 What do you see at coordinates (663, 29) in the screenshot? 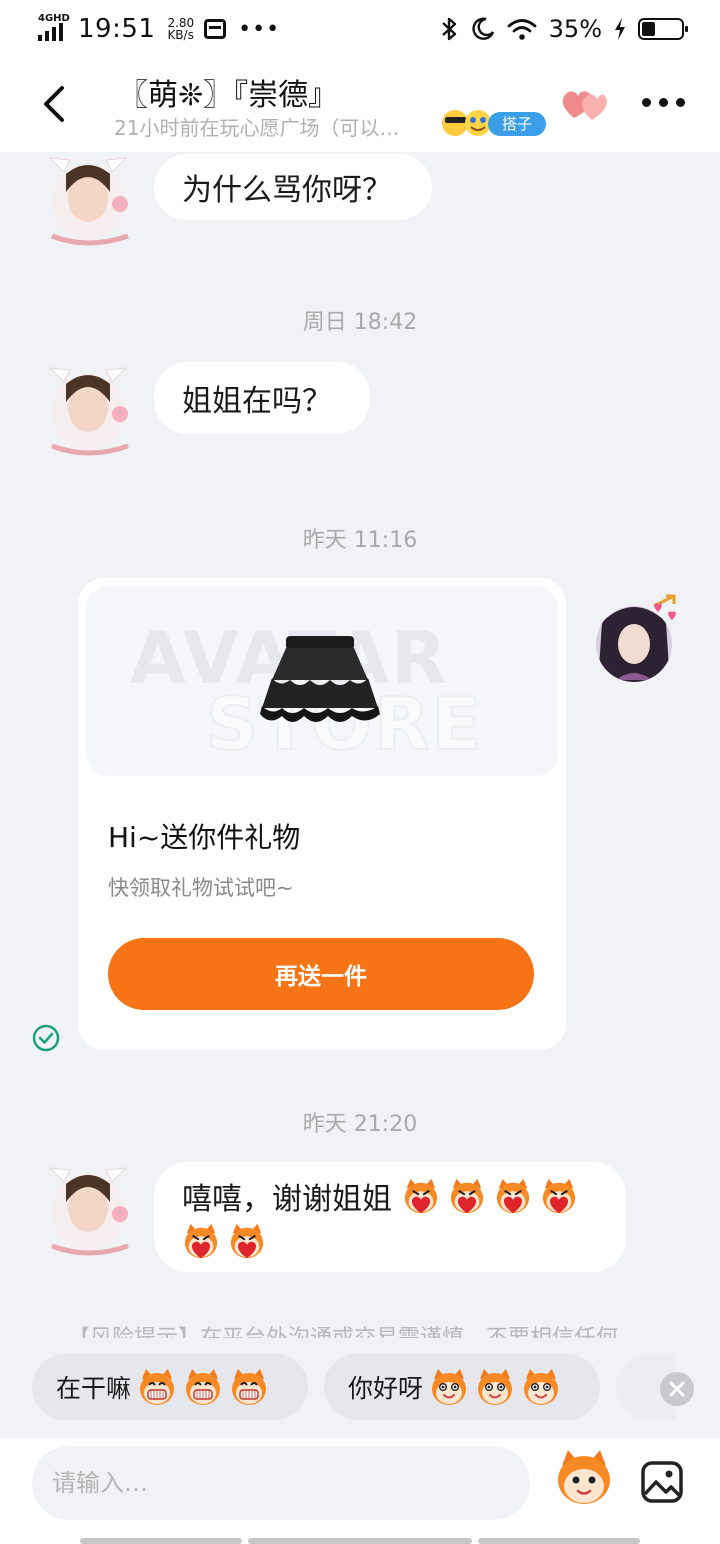
I see `battery-icon` at bounding box center [663, 29].